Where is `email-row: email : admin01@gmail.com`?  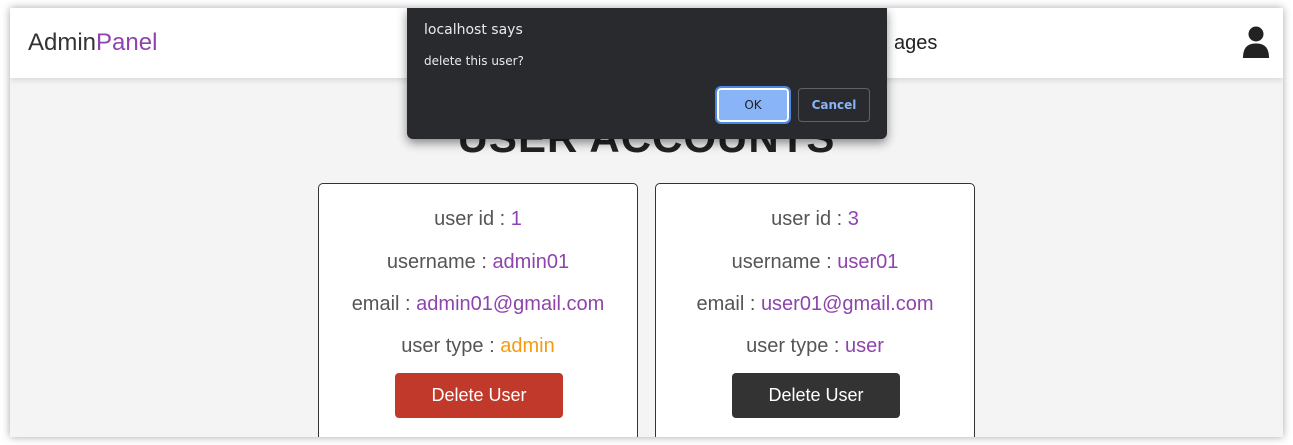 email-row: email : admin01@gmail.com is located at coordinates (478, 304).